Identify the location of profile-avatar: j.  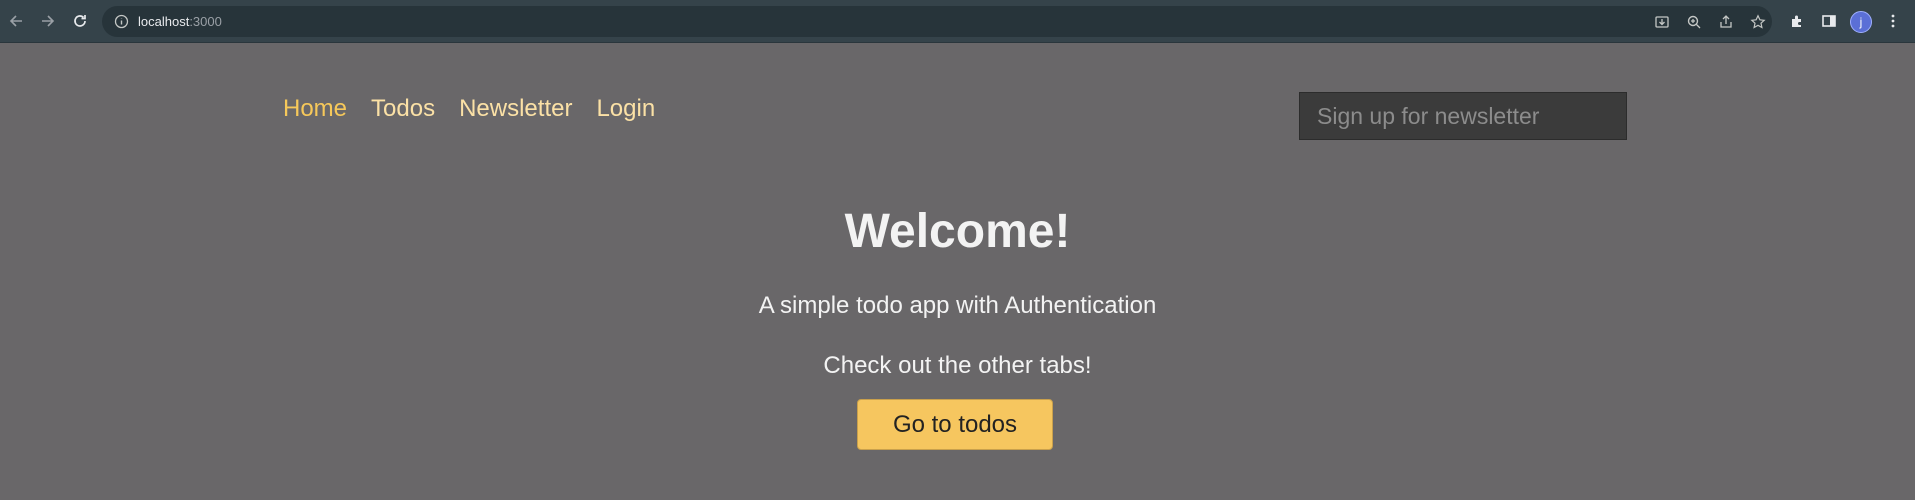
(1861, 22).